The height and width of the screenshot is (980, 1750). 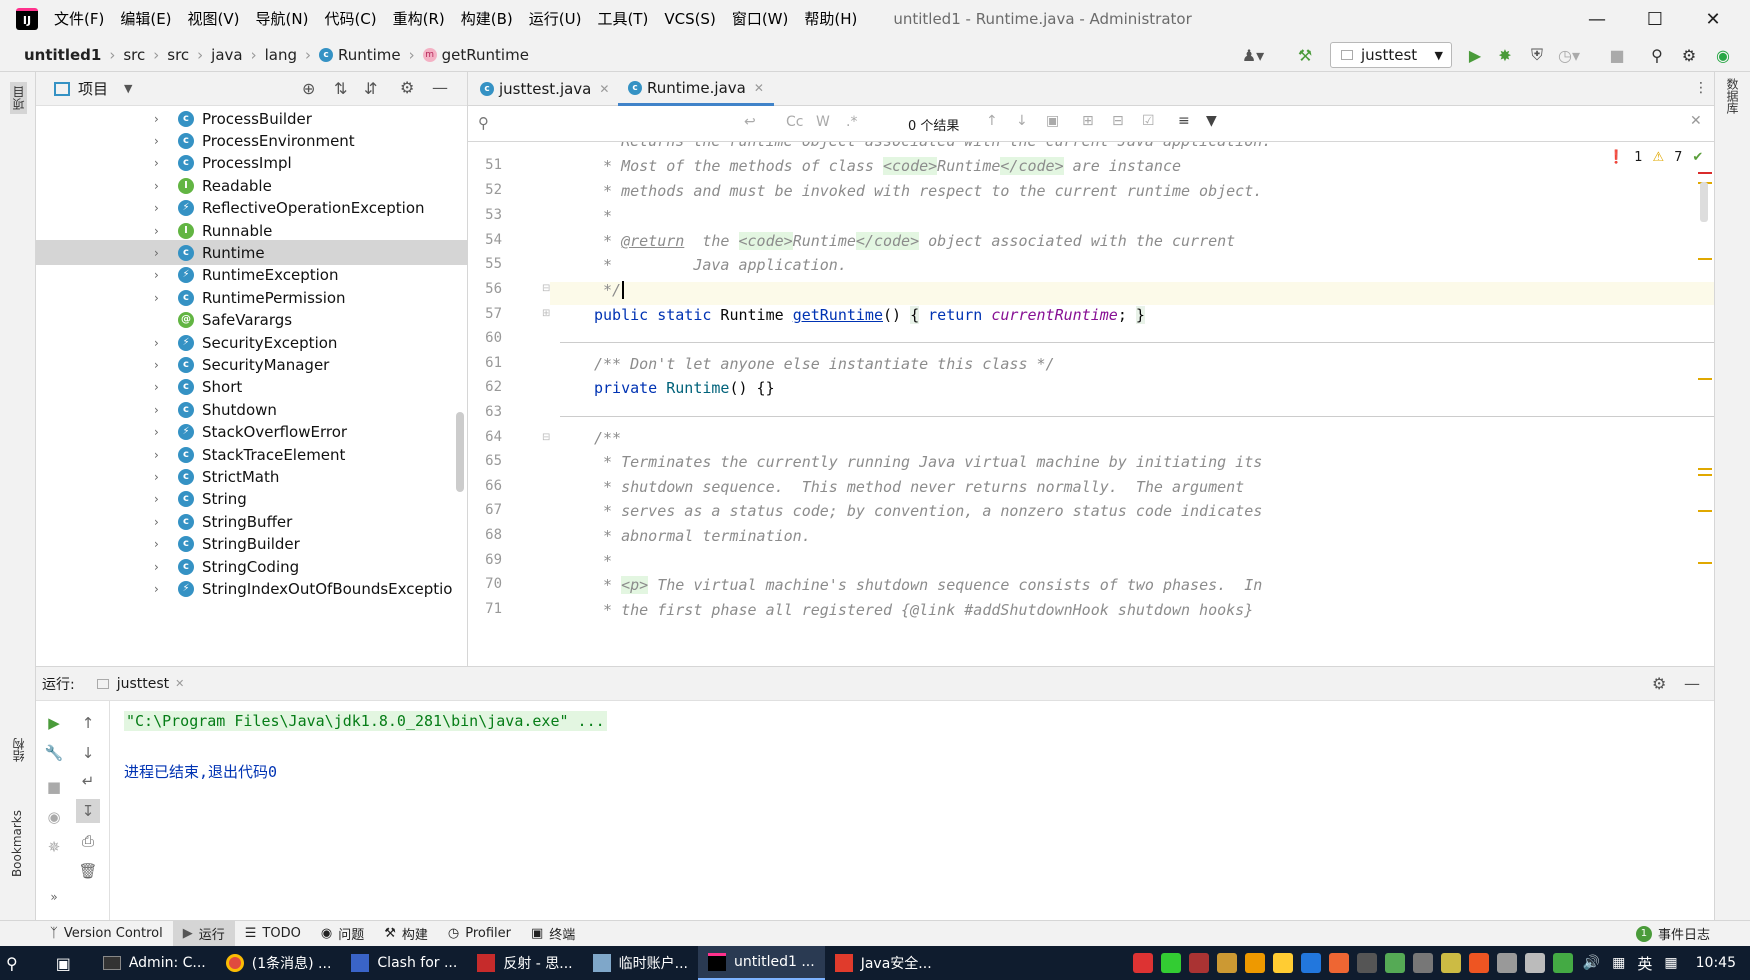 What do you see at coordinates (1644, 963) in the screenshot?
I see `ime-indicator: 英` at bounding box center [1644, 963].